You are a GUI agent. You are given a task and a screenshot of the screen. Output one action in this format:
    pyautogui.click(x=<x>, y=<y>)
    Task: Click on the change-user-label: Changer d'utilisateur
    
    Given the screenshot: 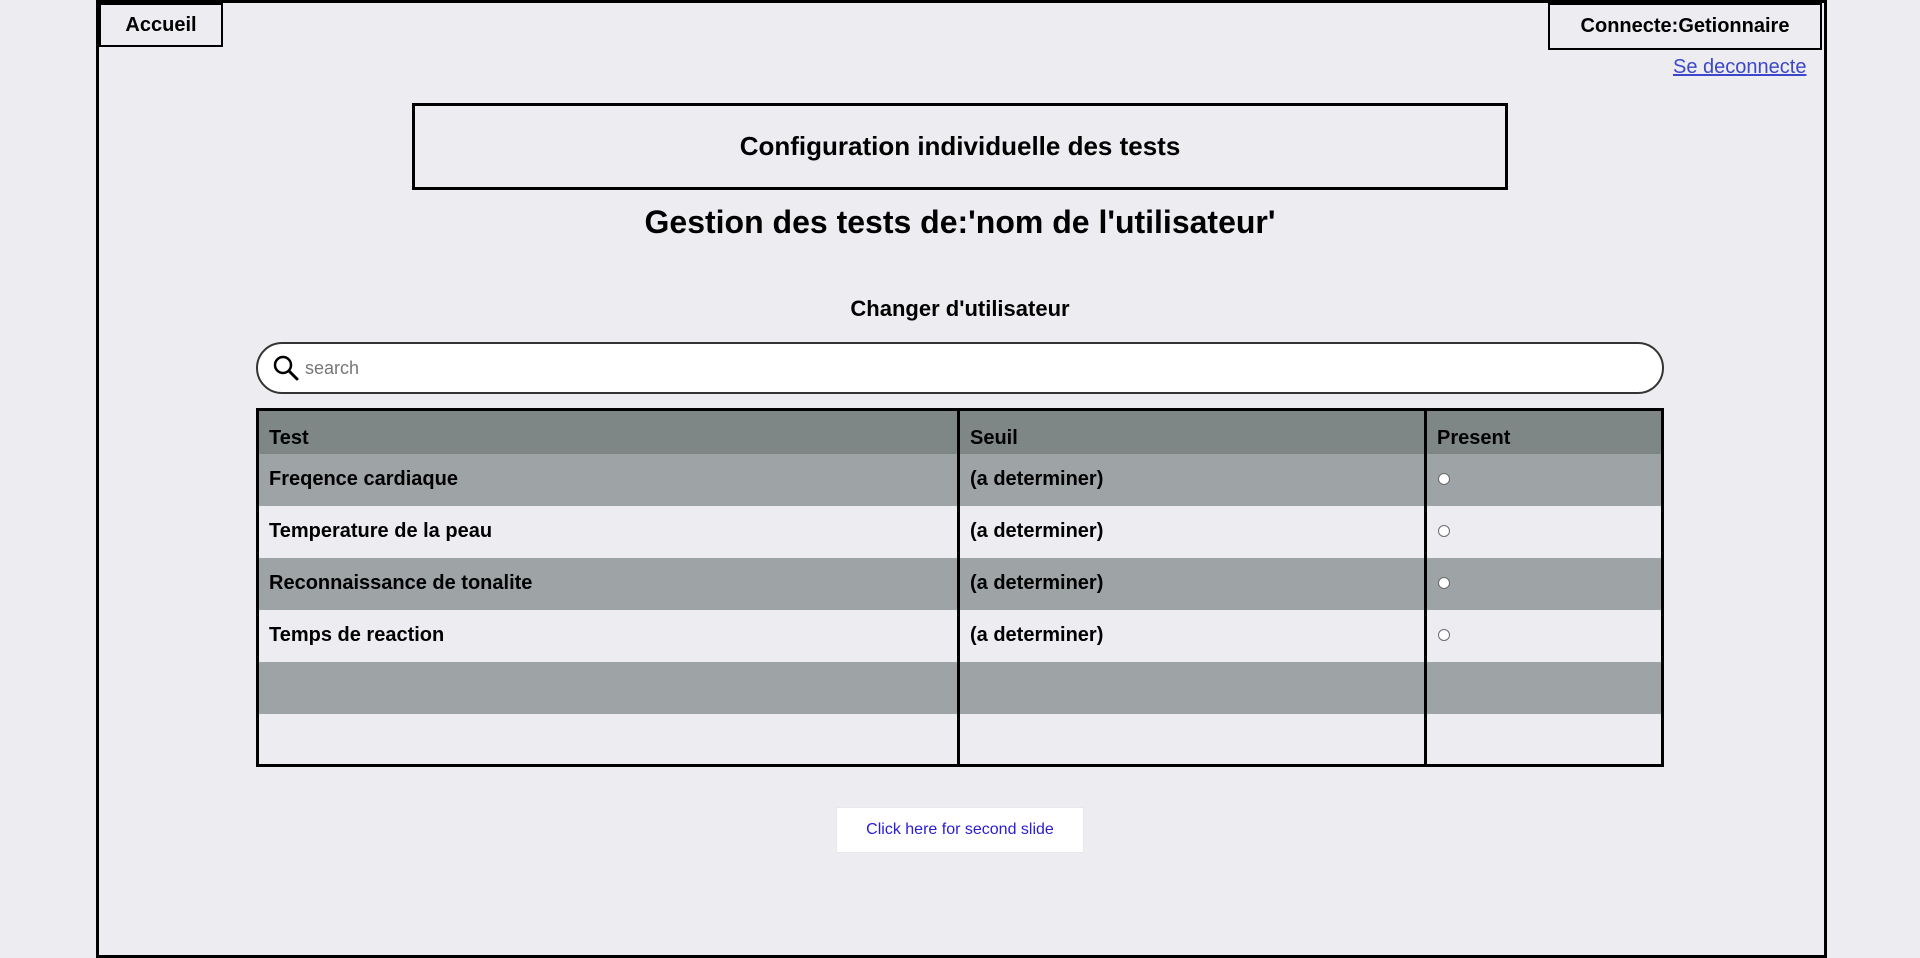 What is the action you would take?
    pyautogui.click(x=960, y=308)
    